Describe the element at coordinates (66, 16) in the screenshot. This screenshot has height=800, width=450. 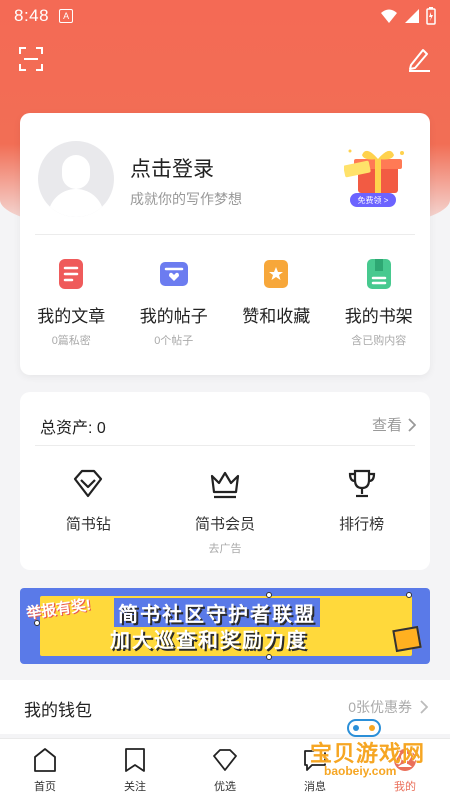
I see `app-notification-icon: A` at that location.